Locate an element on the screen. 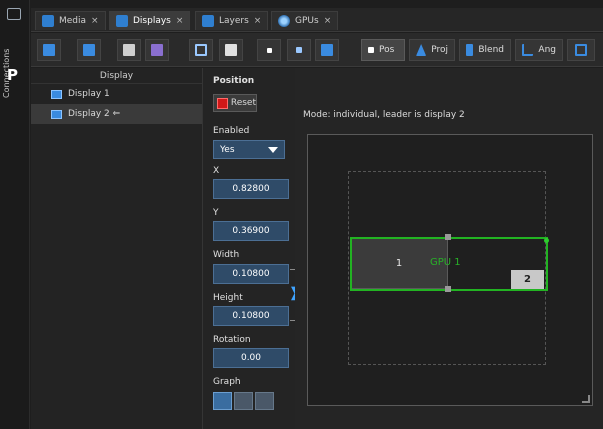  height-label: Height is located at coordinates (228, 298).